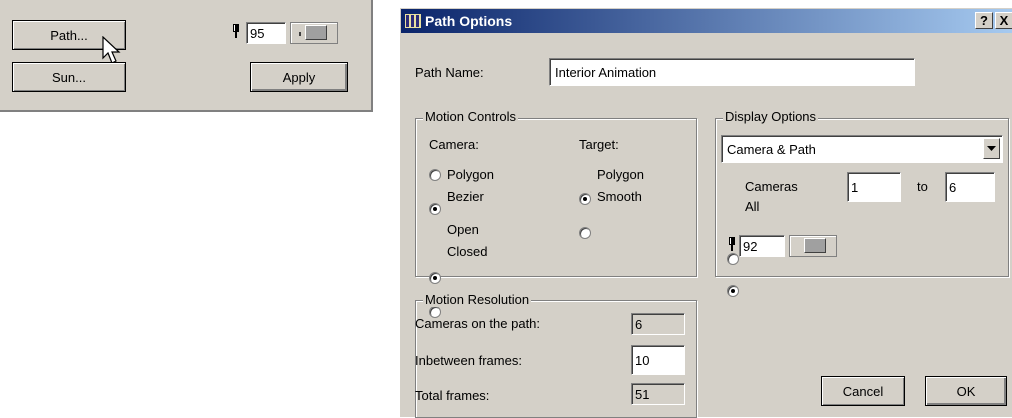 The height and width of the screenshot is (418, 1012). What do you see at coordinates (471, 116) in the screenshot?
I see `motion-controls-title: Motion Controls` at bounding box center [471, 116].